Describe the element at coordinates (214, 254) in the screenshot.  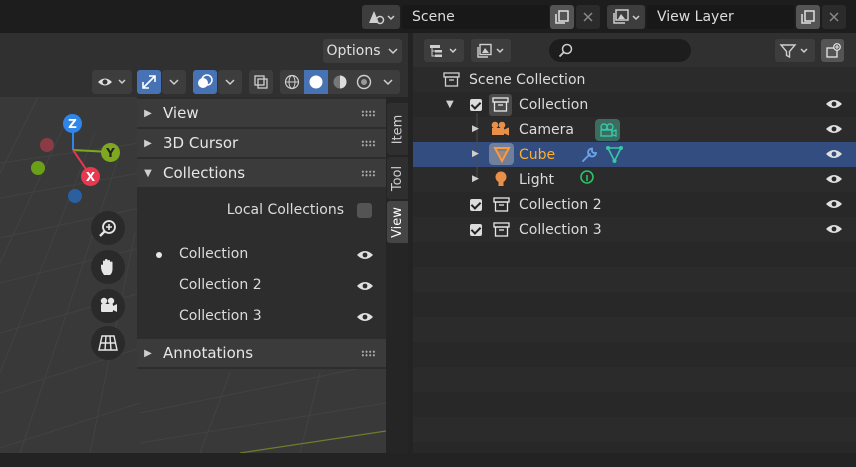
I see `collection-item-label: Collection` at that location.